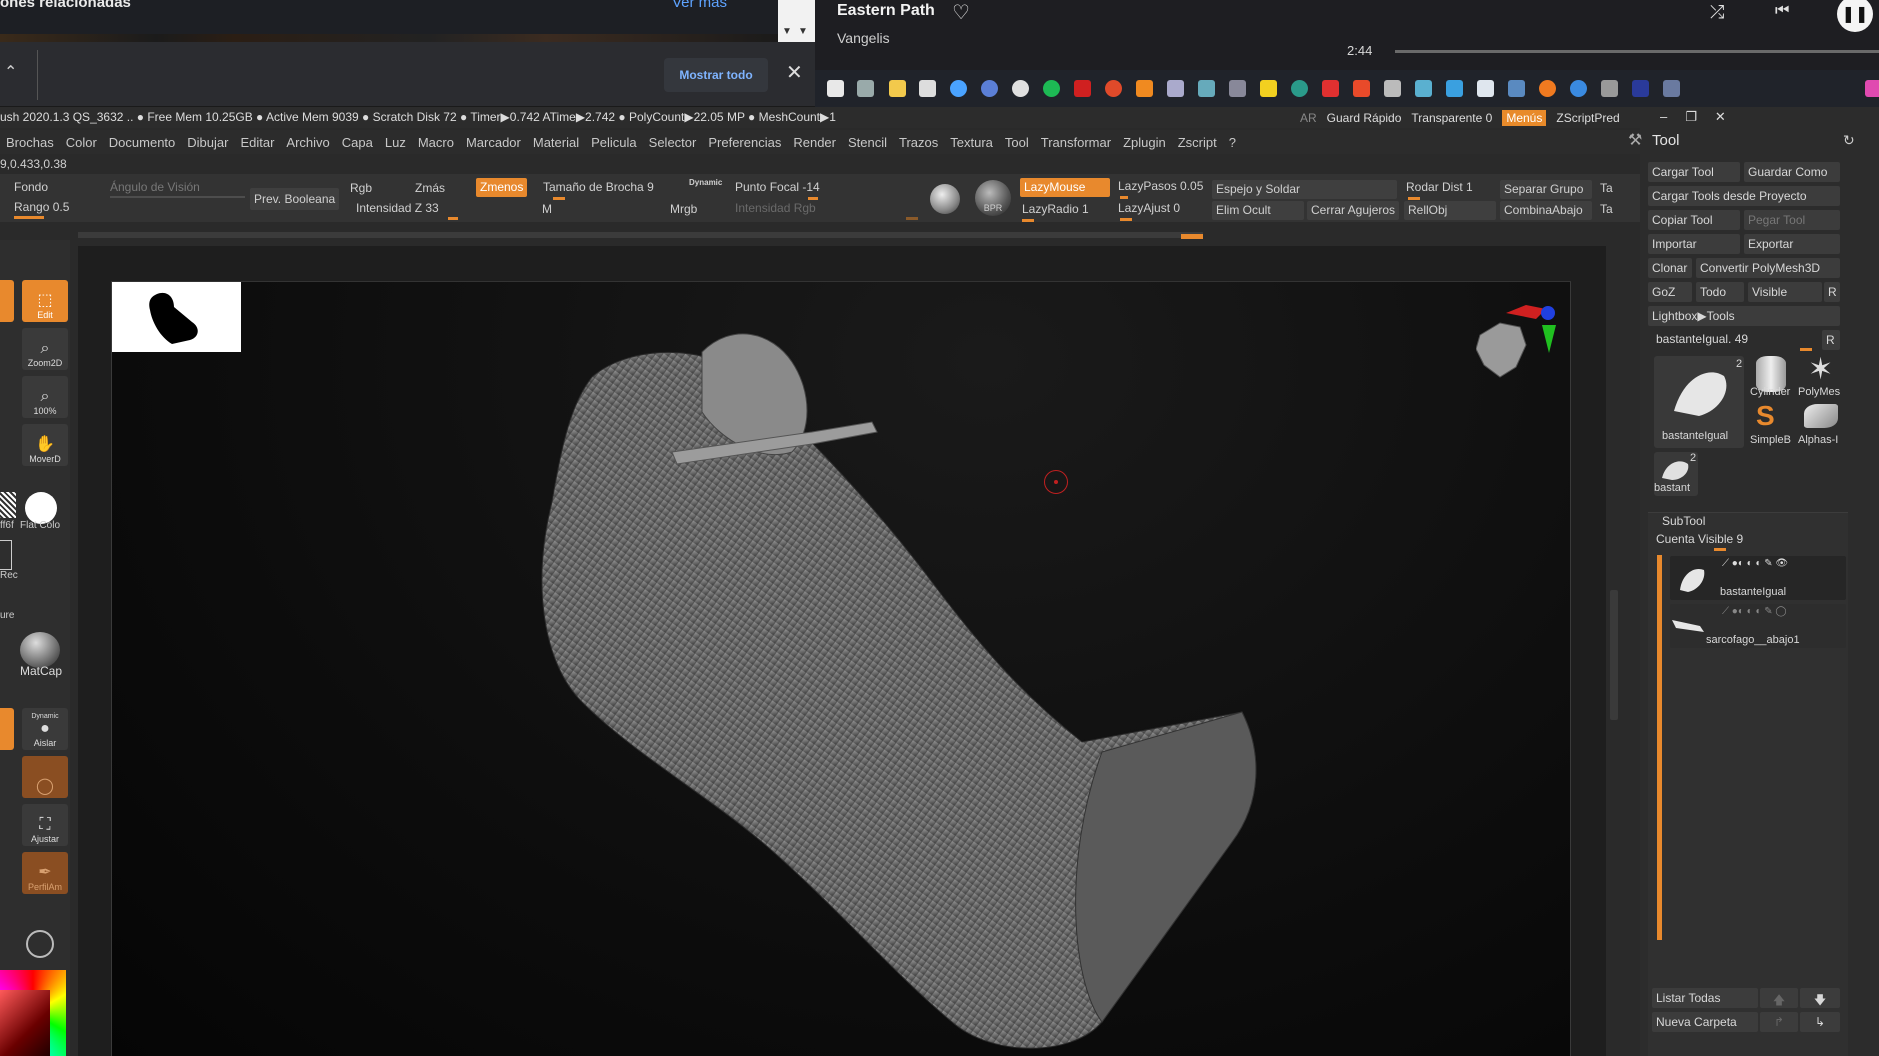 This screenshot has height=1056, width=1879. I want to click on convertir-polymesh-button: Convertir PolyMesh3D, so click(1768, 268).